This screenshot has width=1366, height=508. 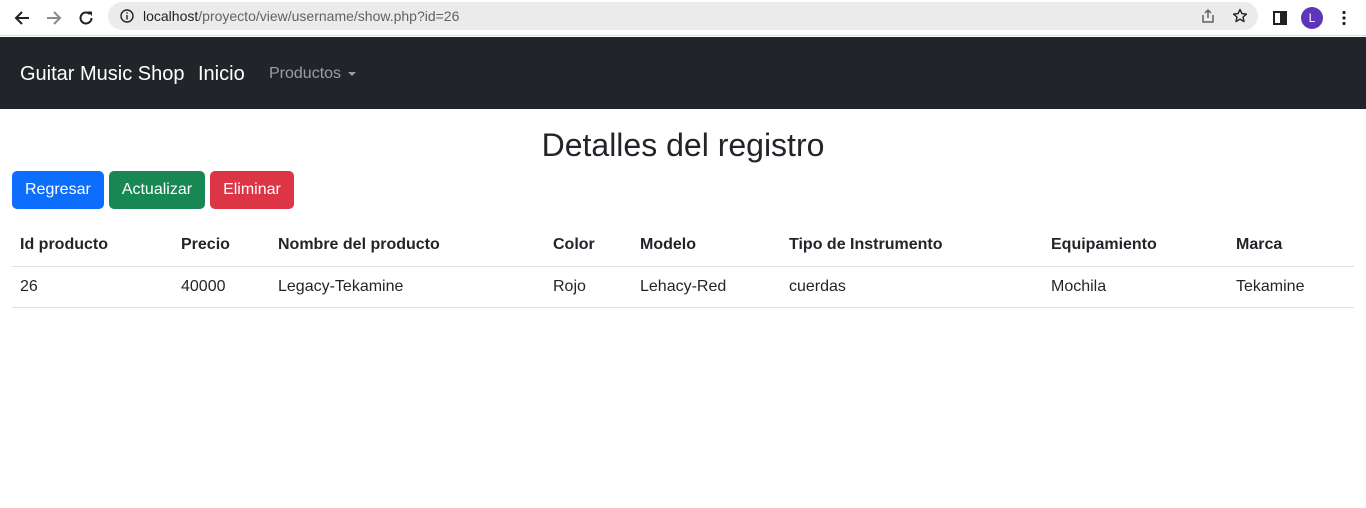 What do you see at coordinates (102, 74) in the screenshot?
I see `navbar-brand: Guitar Music Shop` at bounding box center [102, 74].